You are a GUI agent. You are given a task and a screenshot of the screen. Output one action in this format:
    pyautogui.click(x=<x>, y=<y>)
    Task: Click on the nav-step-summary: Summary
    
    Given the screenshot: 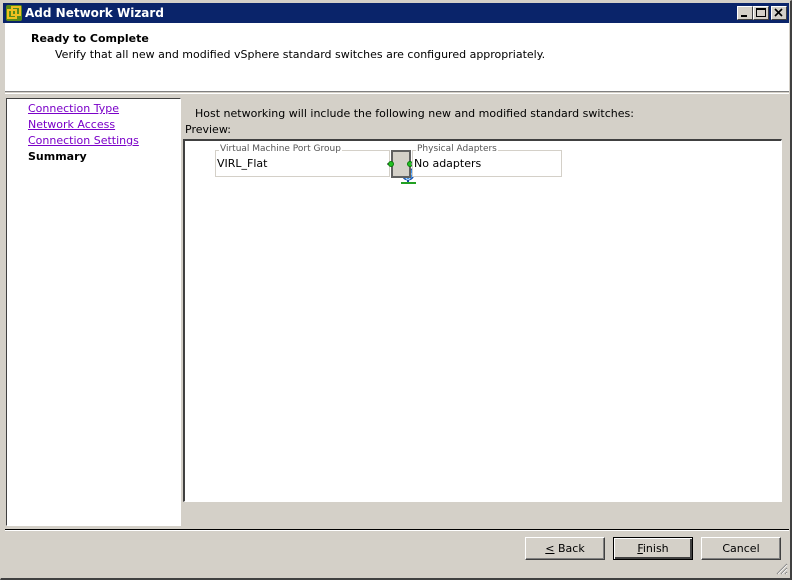 What is the action you would take?
    pyautogui.click(x=57, y=156)
    